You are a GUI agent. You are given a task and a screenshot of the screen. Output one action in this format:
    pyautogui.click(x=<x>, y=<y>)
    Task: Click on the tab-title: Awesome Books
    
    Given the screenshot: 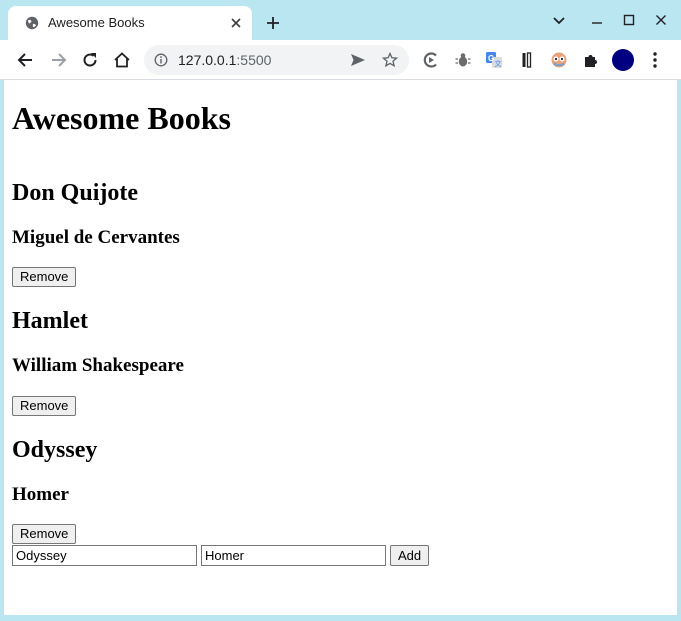 What is the action you would take?
    pyautogui.click(x=96, y=22)
    